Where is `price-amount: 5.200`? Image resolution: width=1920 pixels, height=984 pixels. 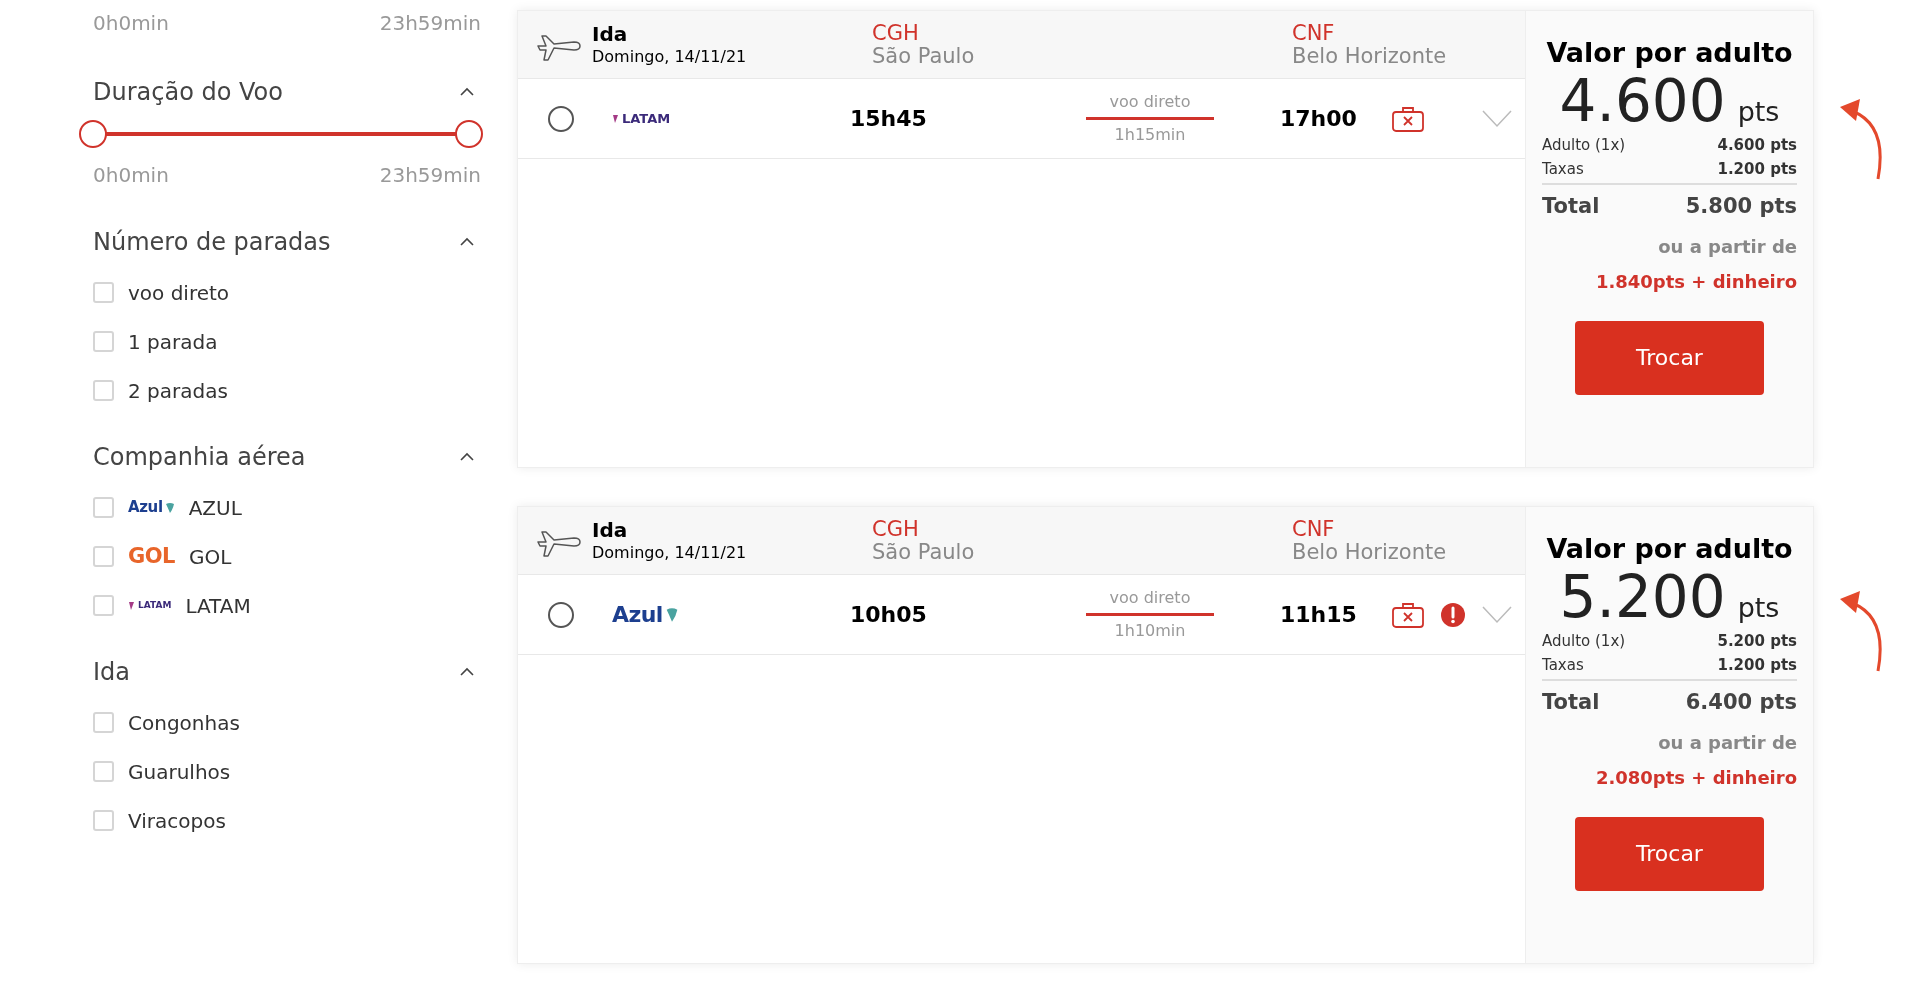 price-amount: 5.200 is located at coordinates (1642, 597).